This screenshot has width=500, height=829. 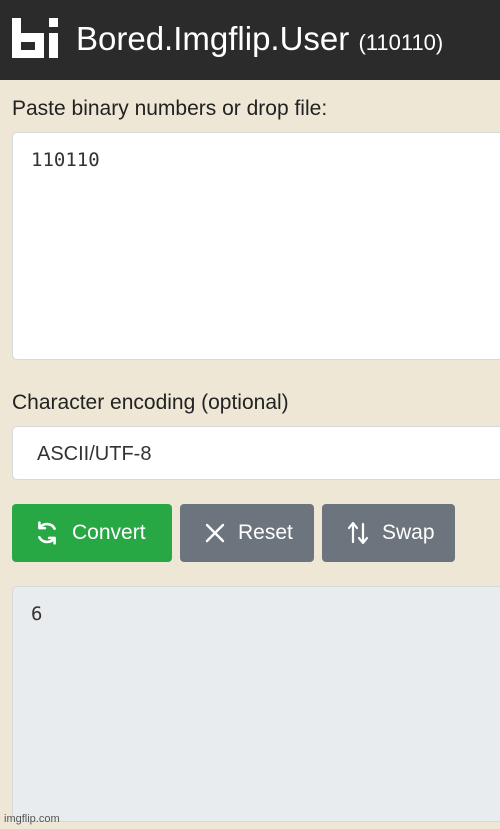 I want to click on reset-button: Reset, so click(x=247, y=533).